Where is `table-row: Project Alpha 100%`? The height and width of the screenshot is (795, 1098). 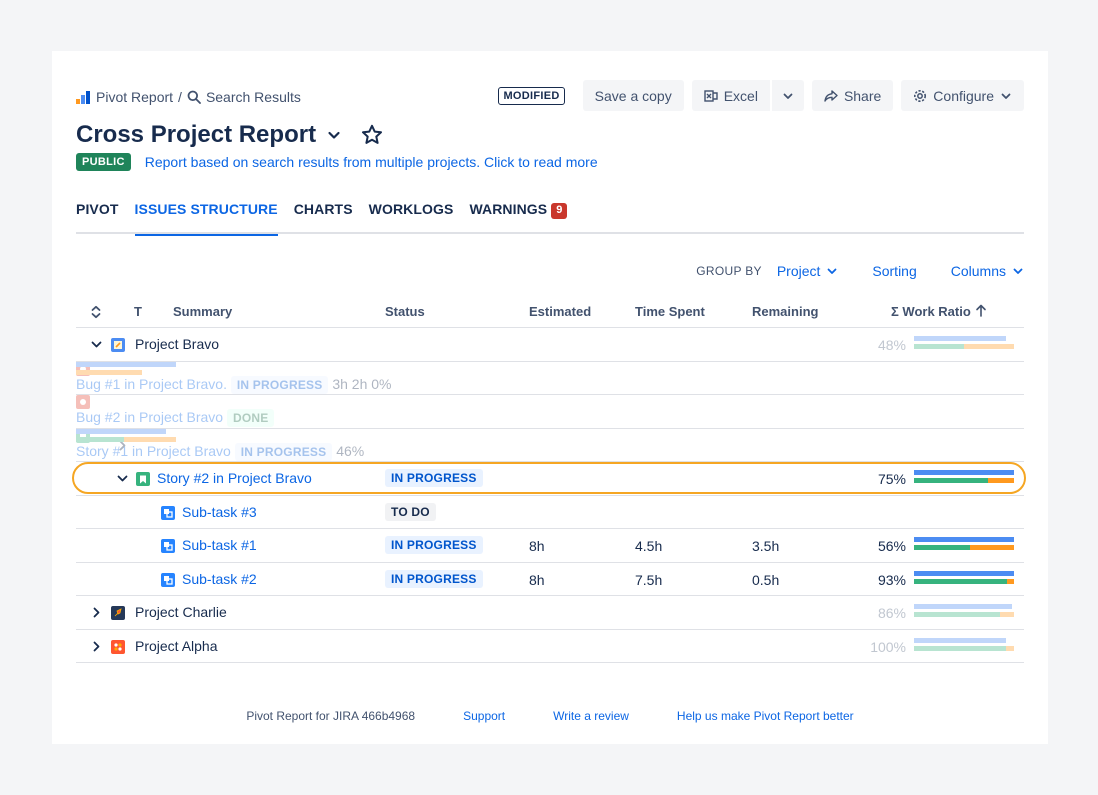 table-row: Project Alpha 100% is located at coordinates (550, 646).